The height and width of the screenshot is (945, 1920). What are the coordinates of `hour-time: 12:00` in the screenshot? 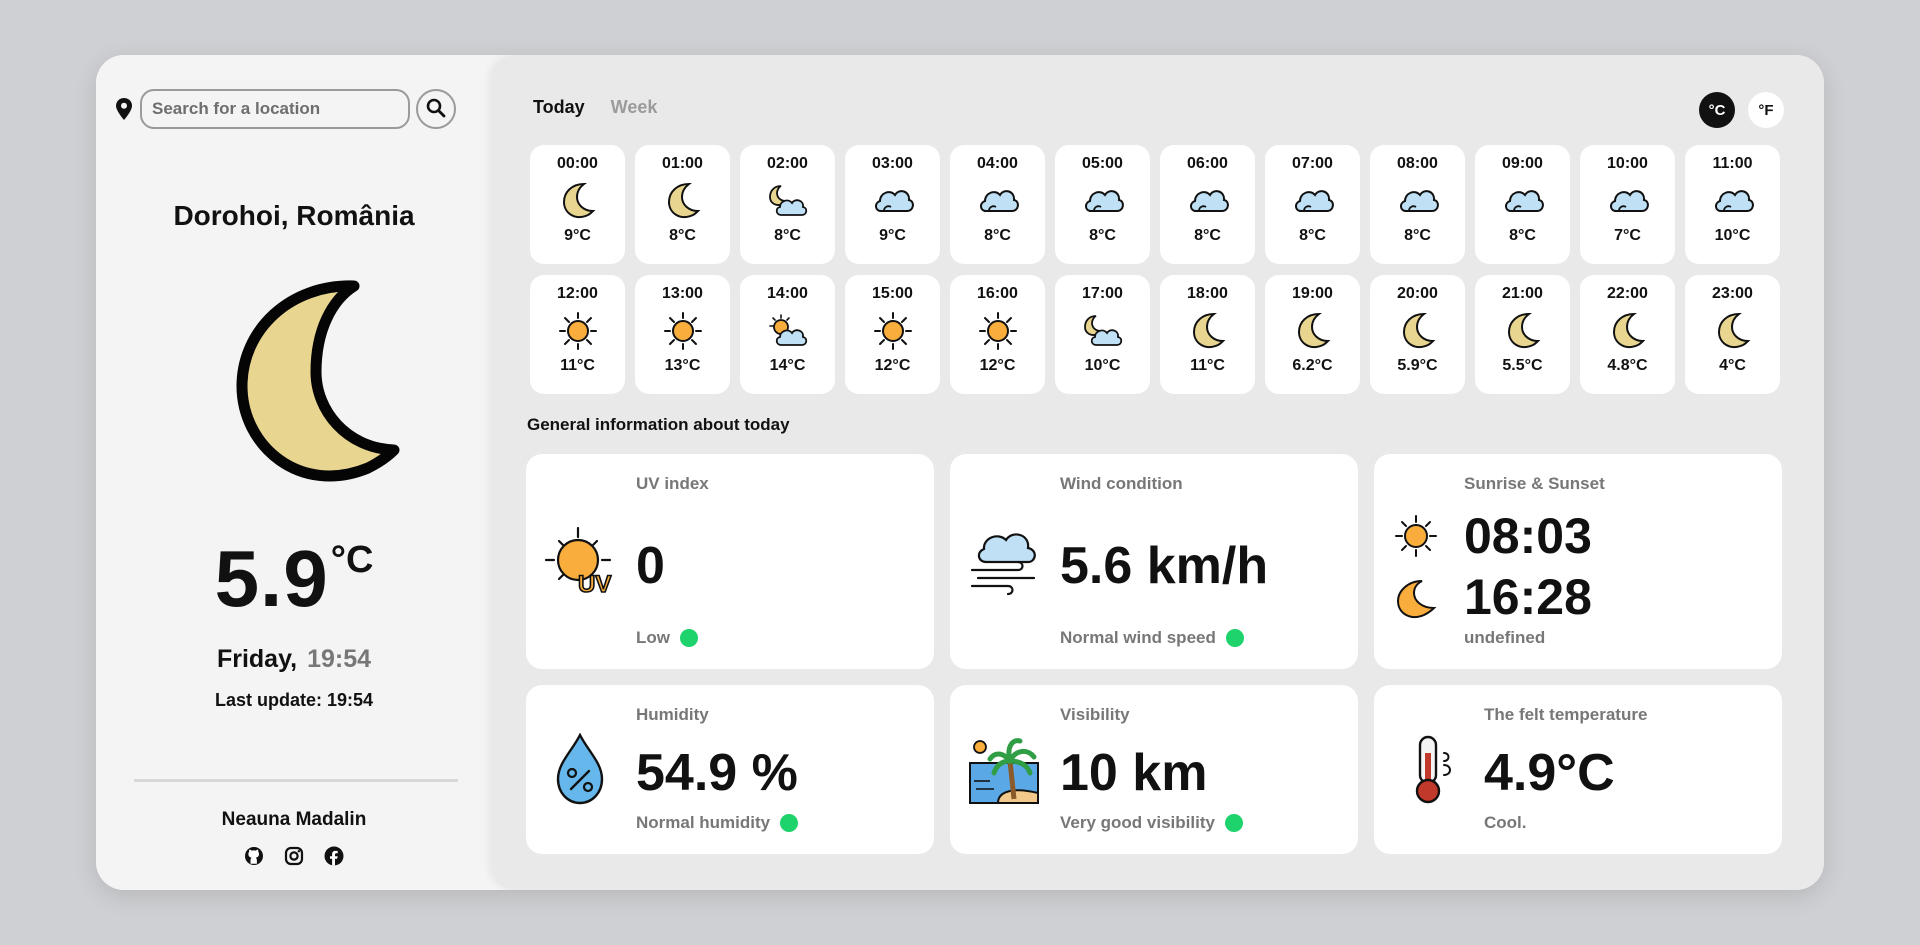 It's located at (577, 293).